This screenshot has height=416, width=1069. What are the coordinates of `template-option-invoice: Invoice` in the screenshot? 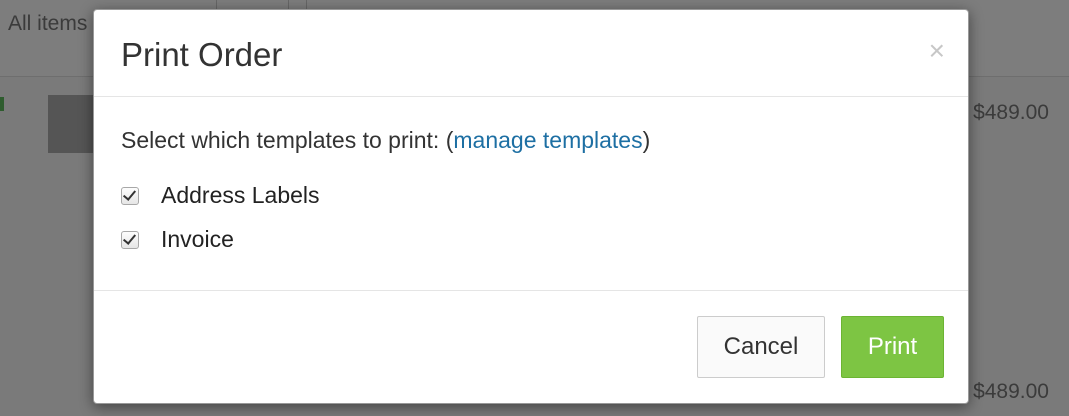 It's located at (177, 239).